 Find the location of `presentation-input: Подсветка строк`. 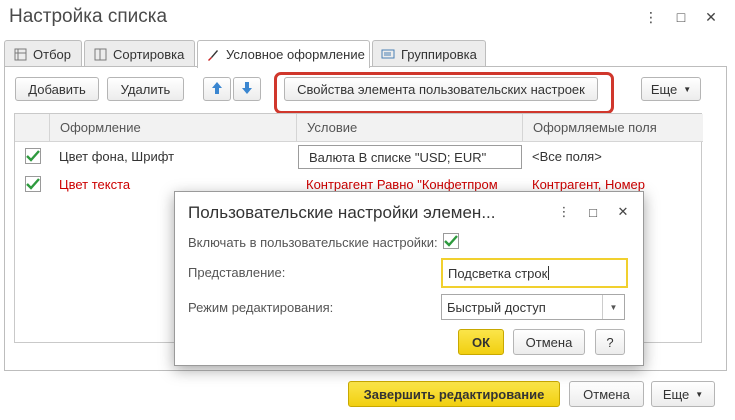

presentation-input: Подсветка строк is located at coordinates (534, 273).